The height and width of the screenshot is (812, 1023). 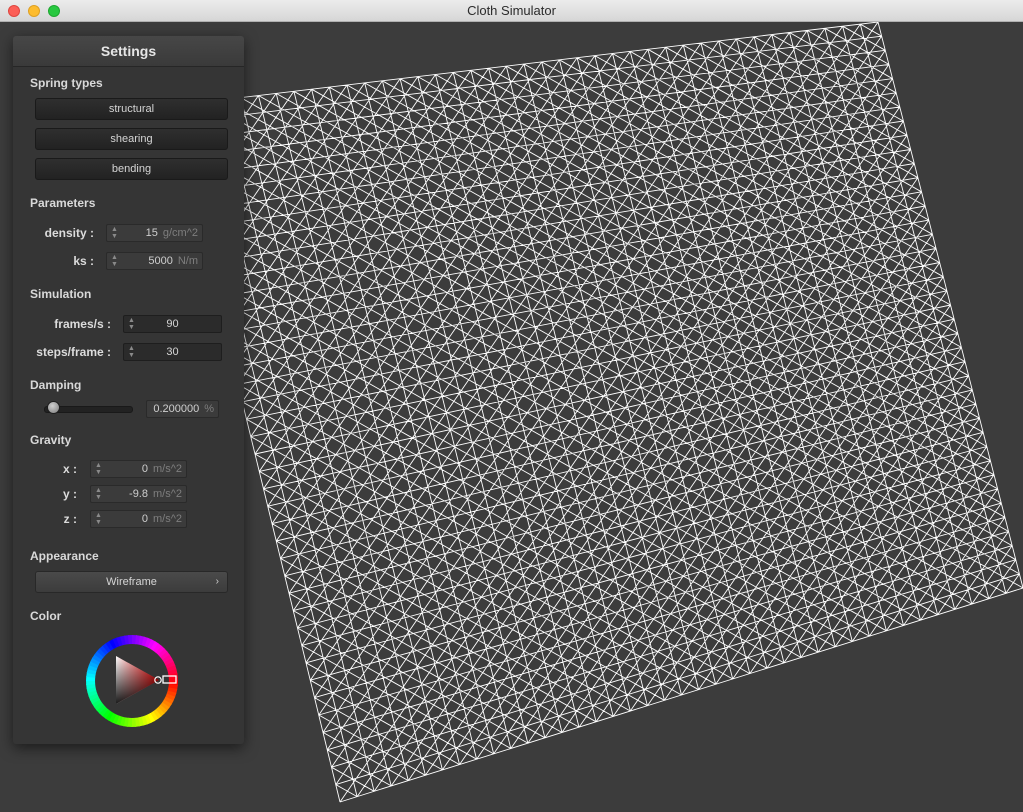 I want to click on gravity-z-unit: m/s^2, so click(x=167, y=519).